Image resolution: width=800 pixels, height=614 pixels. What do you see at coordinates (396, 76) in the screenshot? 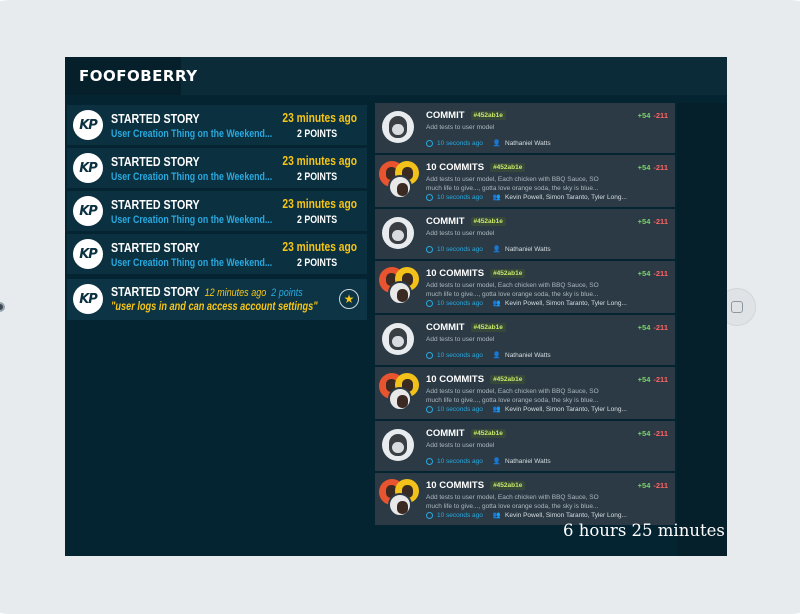
I see `top-bar: FOOFOBERRY` at bounding box center [396, 76].